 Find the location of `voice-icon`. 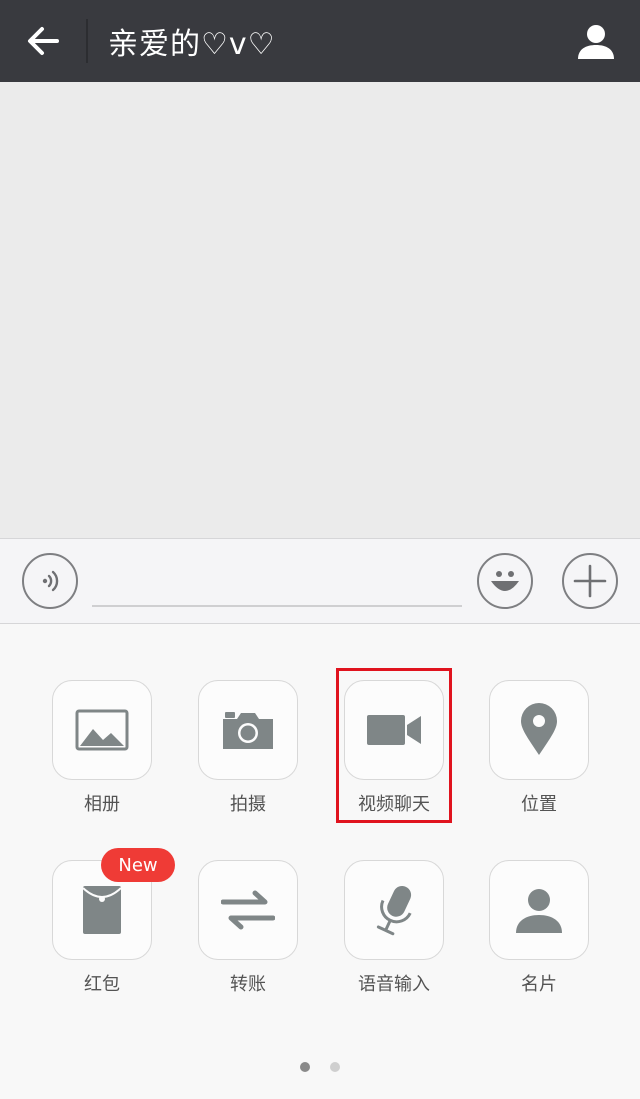

voice-icon is located at coordinates (50, 581).